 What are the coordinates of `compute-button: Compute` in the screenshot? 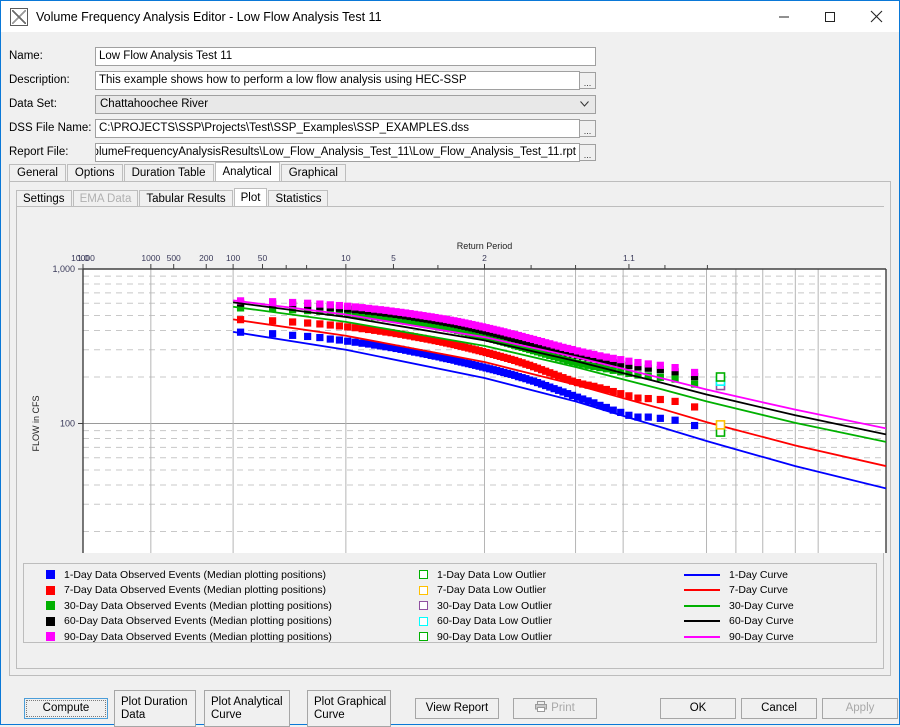 It's located at (66, 708).